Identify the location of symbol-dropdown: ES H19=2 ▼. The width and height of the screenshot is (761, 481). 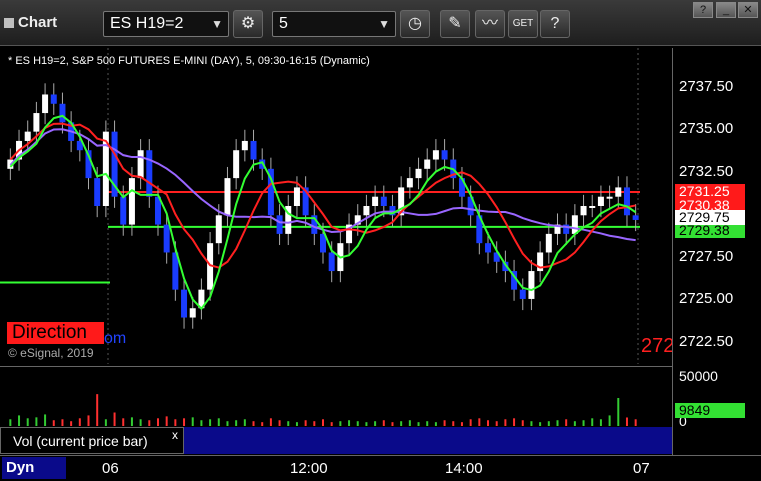
(166, 24).